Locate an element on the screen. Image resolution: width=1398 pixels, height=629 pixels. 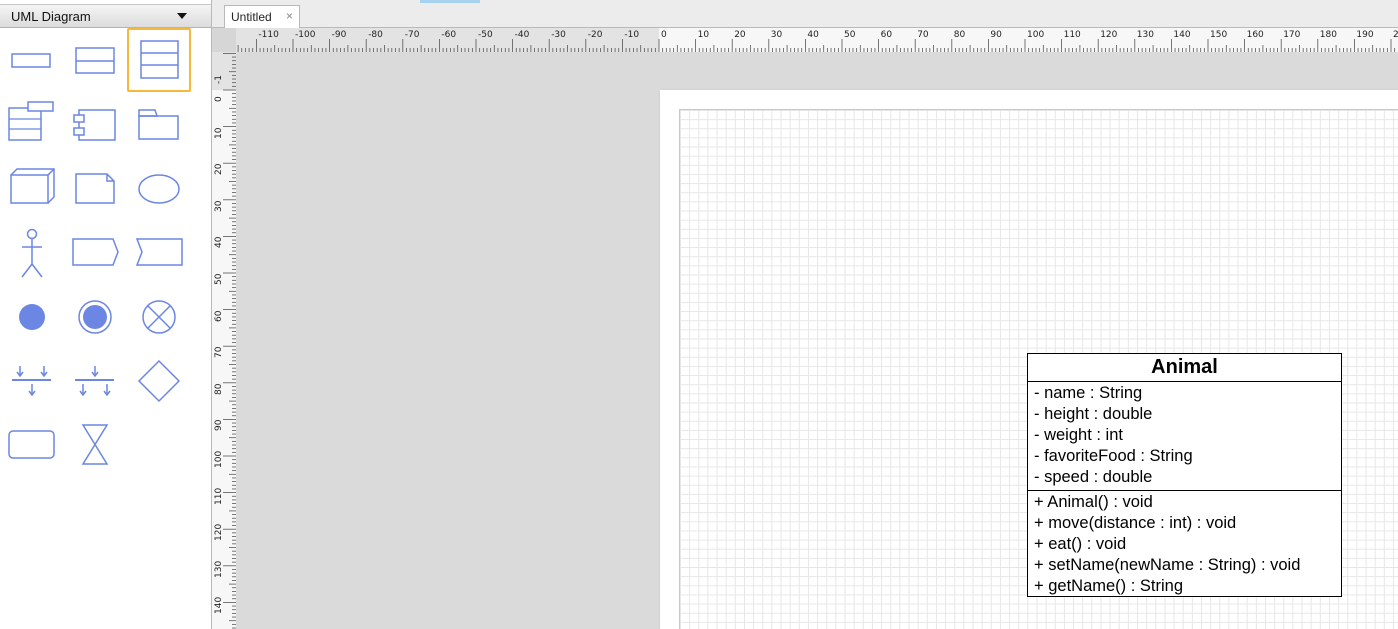
ruler-label: 180 is located at coordinates (1328, 35).